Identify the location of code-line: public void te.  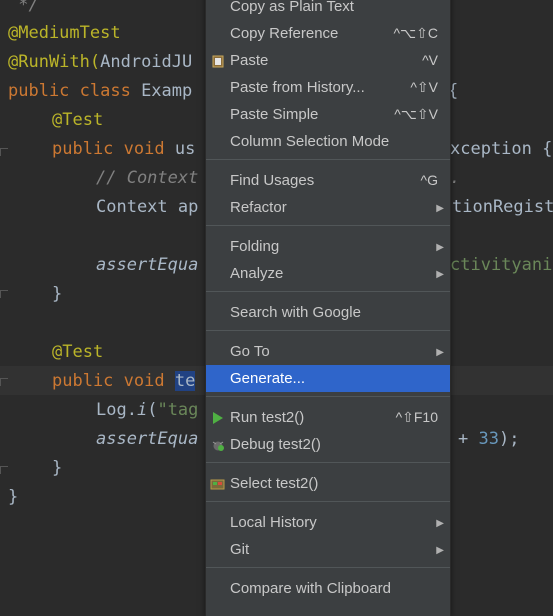
(124, 381).